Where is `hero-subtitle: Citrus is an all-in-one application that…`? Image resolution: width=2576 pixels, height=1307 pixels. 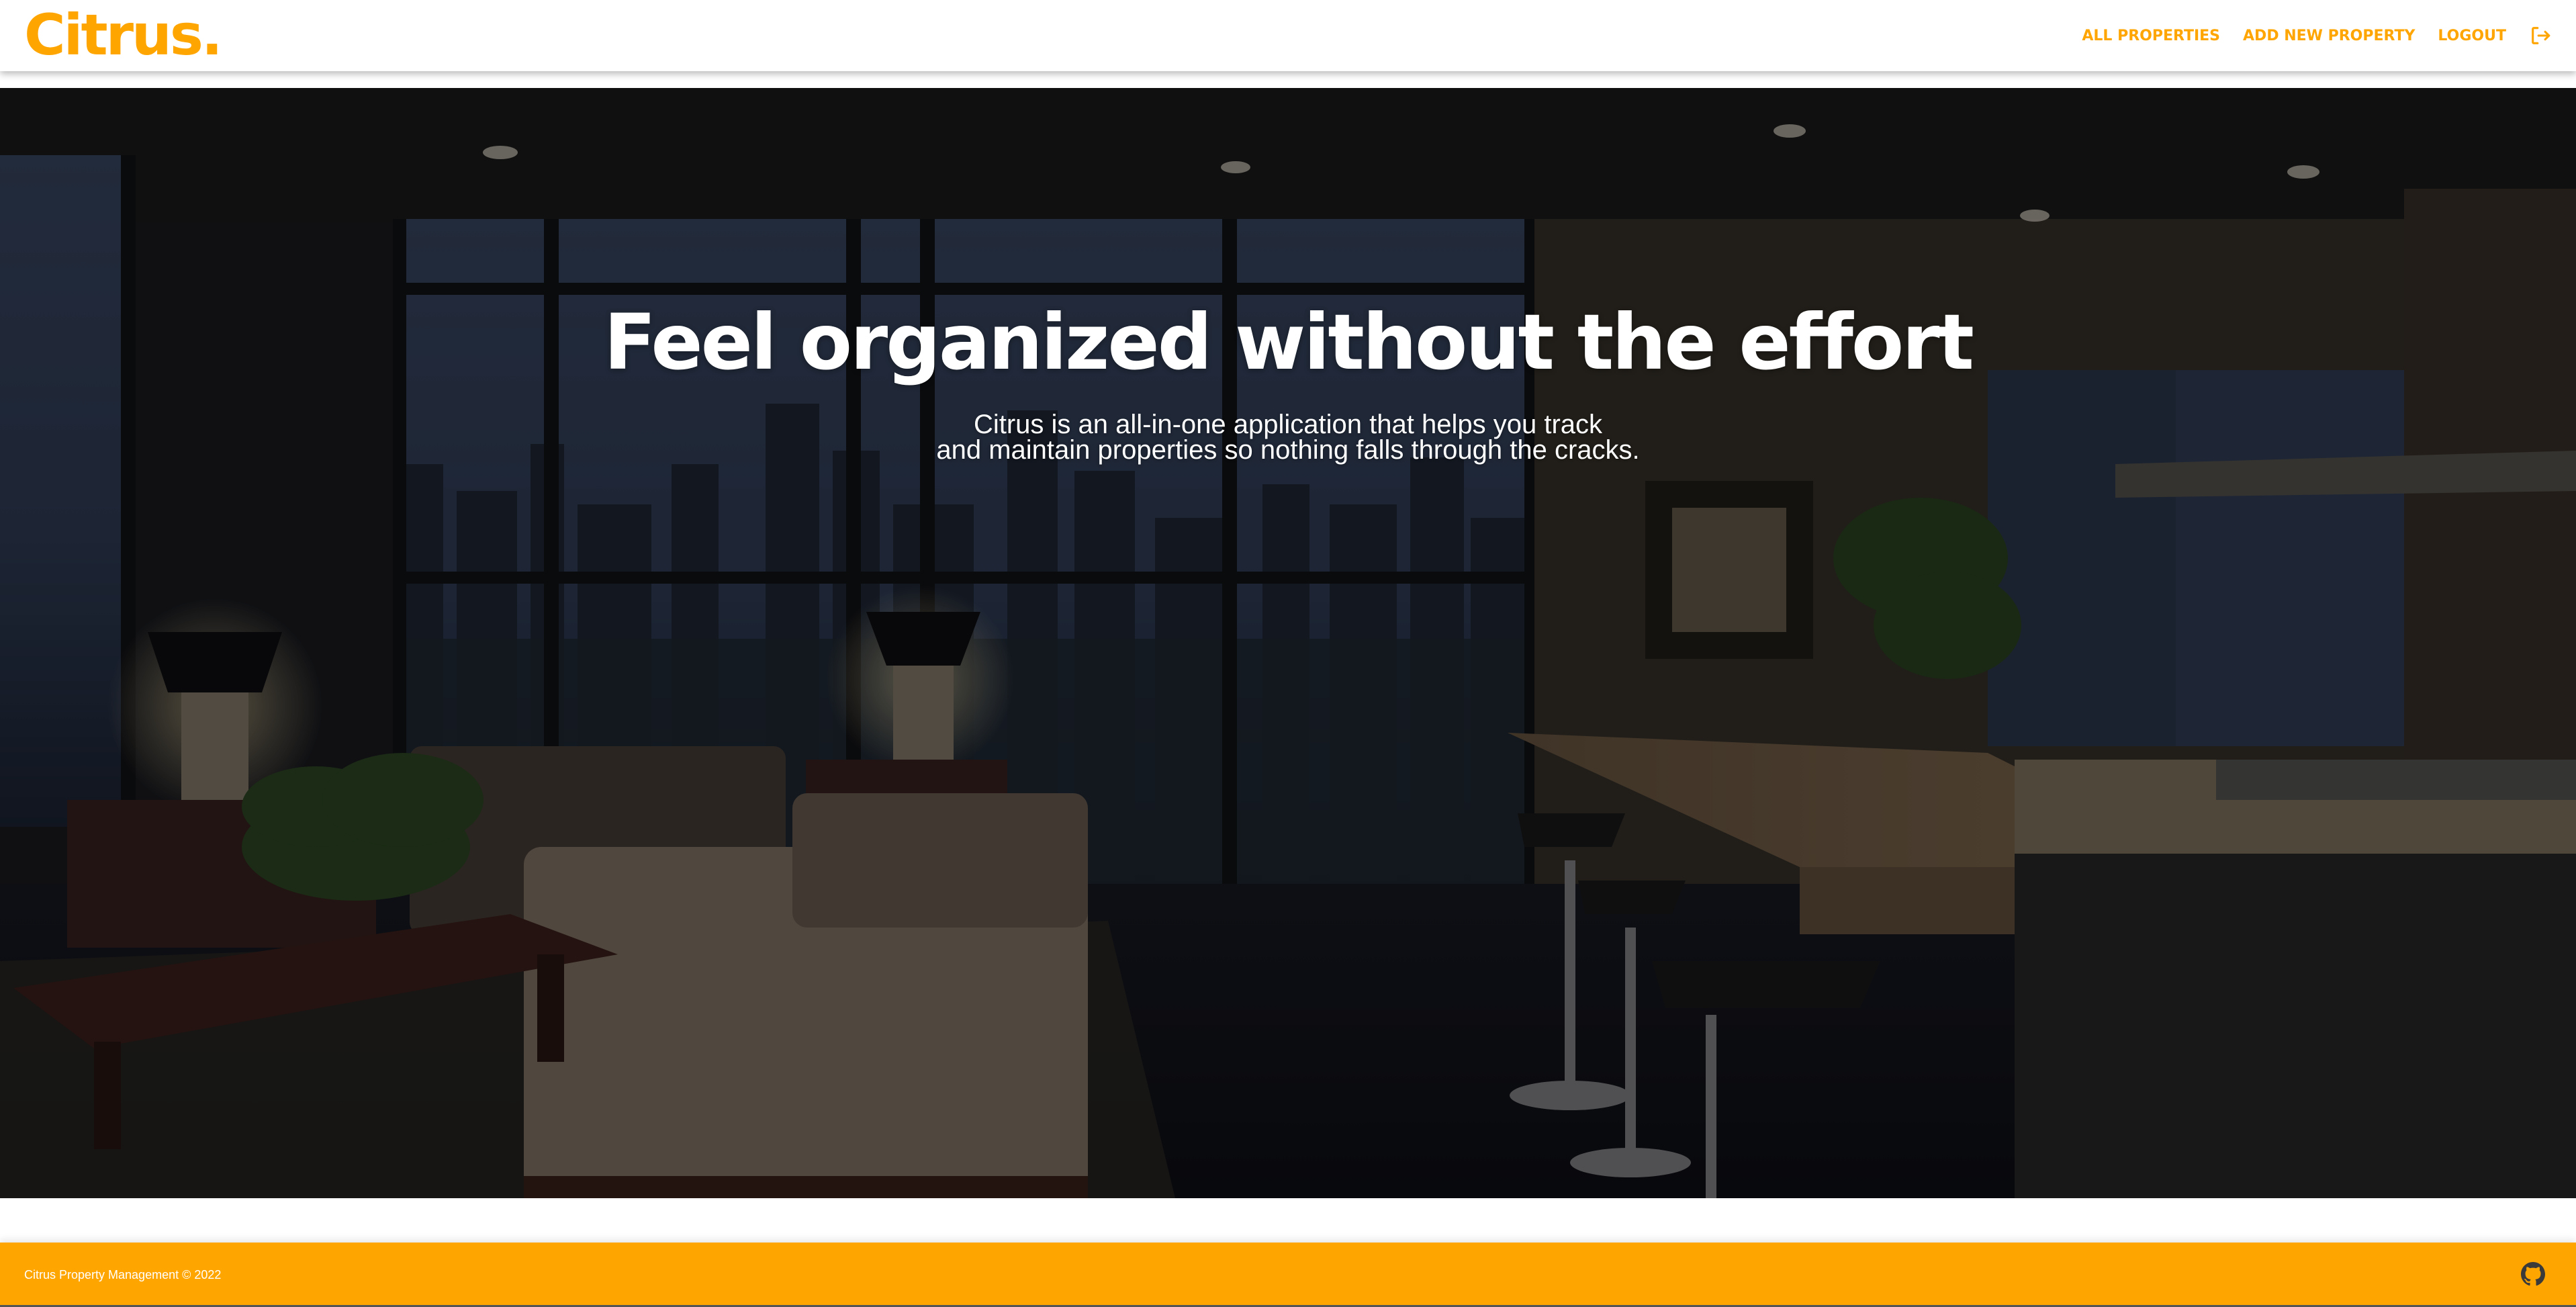 hero-subtitle: Citrus is an all-in-one application that… is located at coordinates (1288, 437).